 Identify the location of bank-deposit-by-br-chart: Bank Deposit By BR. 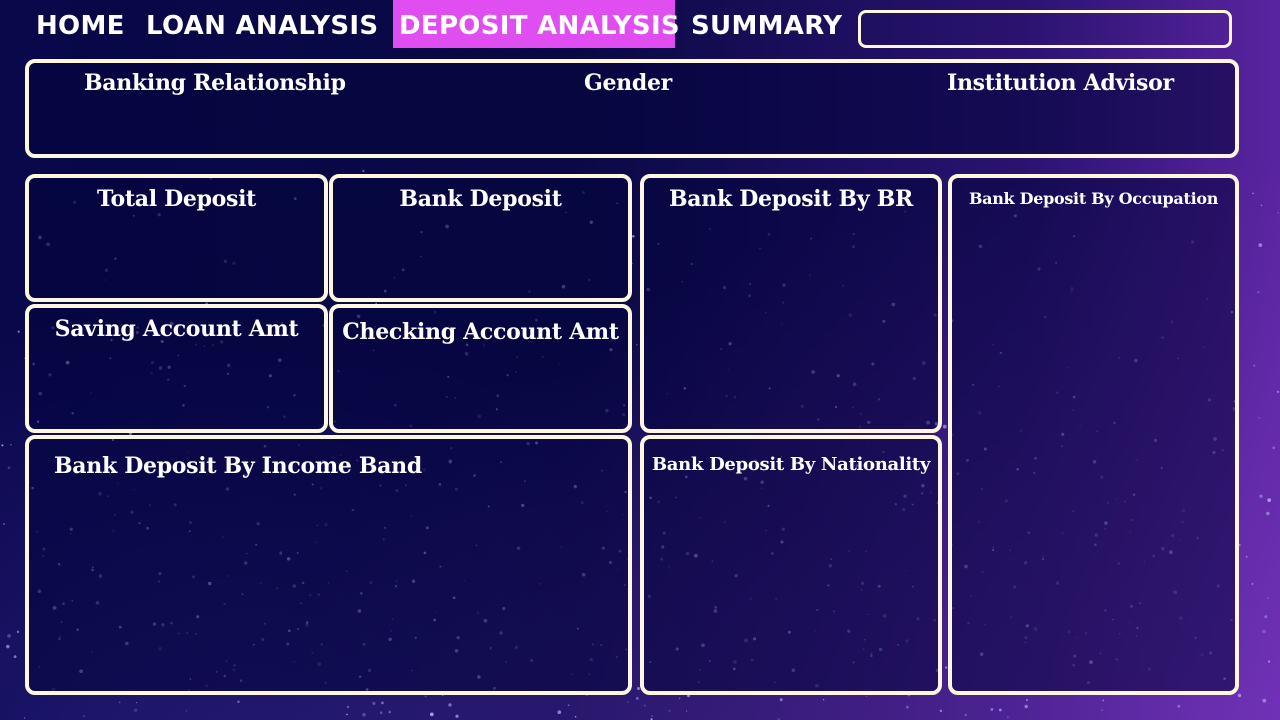
(791, 303).